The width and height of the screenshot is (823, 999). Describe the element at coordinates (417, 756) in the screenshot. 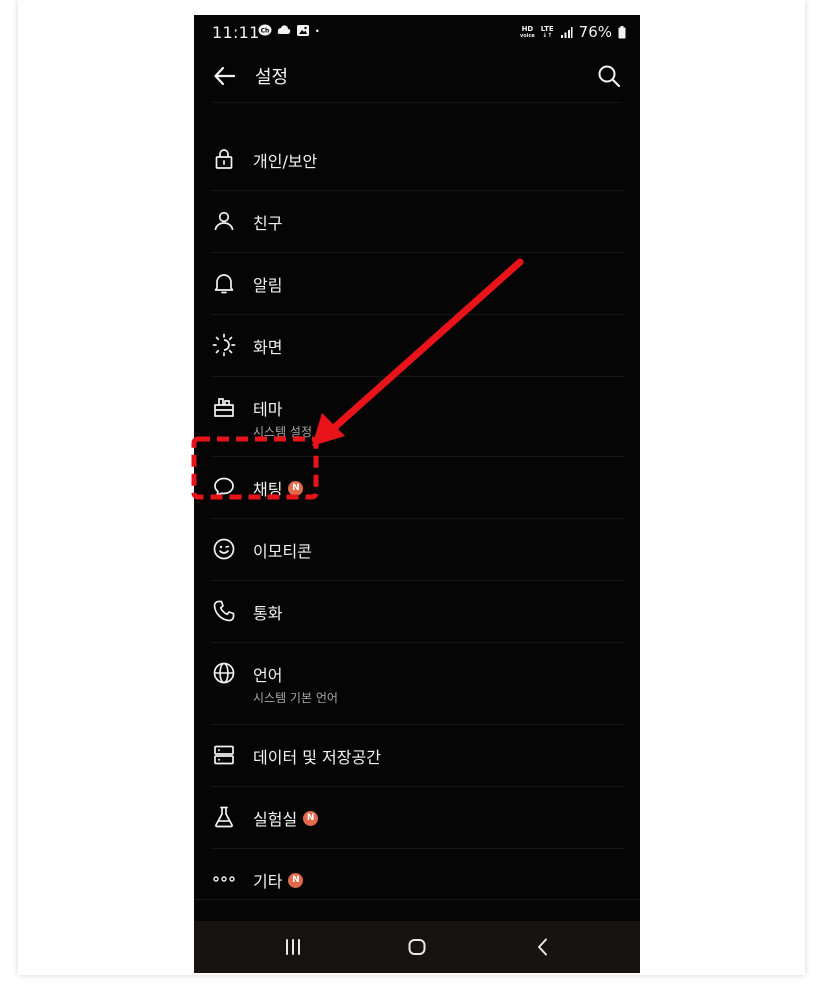

I see `menu-item-data-storage: 데이터 및 저장공간` at that location.